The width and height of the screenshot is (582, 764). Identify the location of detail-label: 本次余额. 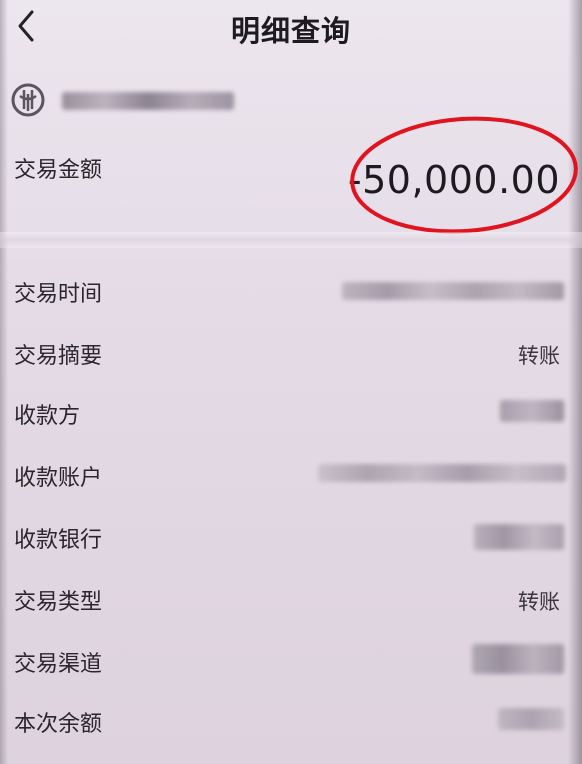
(58, 724).